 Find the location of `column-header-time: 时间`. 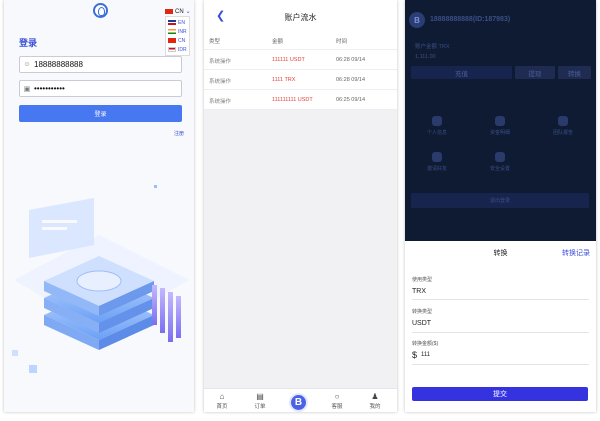

column-header-time: 时间 is located at coordinates (342, 42).